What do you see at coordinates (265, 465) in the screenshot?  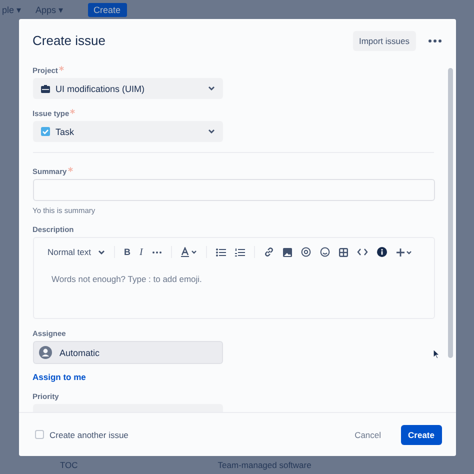 I see `table-cell: Team-managed software` at bounding box center [265, 465].